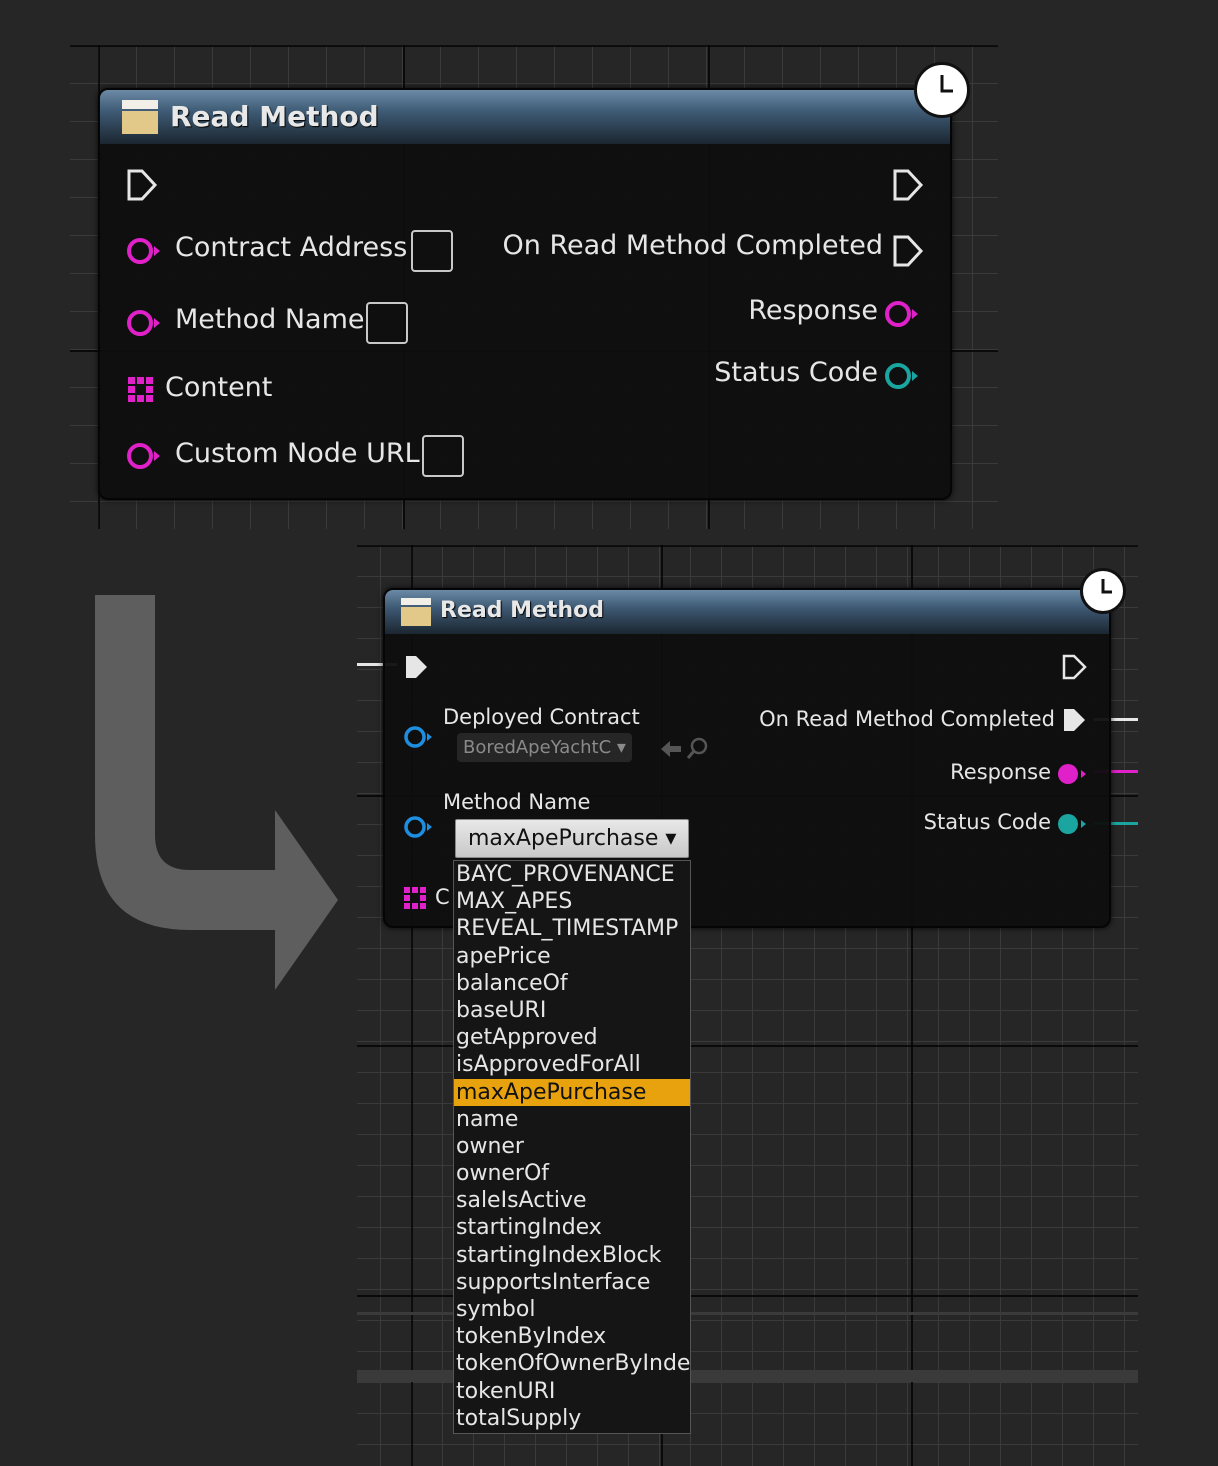 The height and width of the screenshot is (1466, 1218). Describe the element at coordinates (572, 901) in the screenshot. I see `menu-item: MAX_APES` at that location.